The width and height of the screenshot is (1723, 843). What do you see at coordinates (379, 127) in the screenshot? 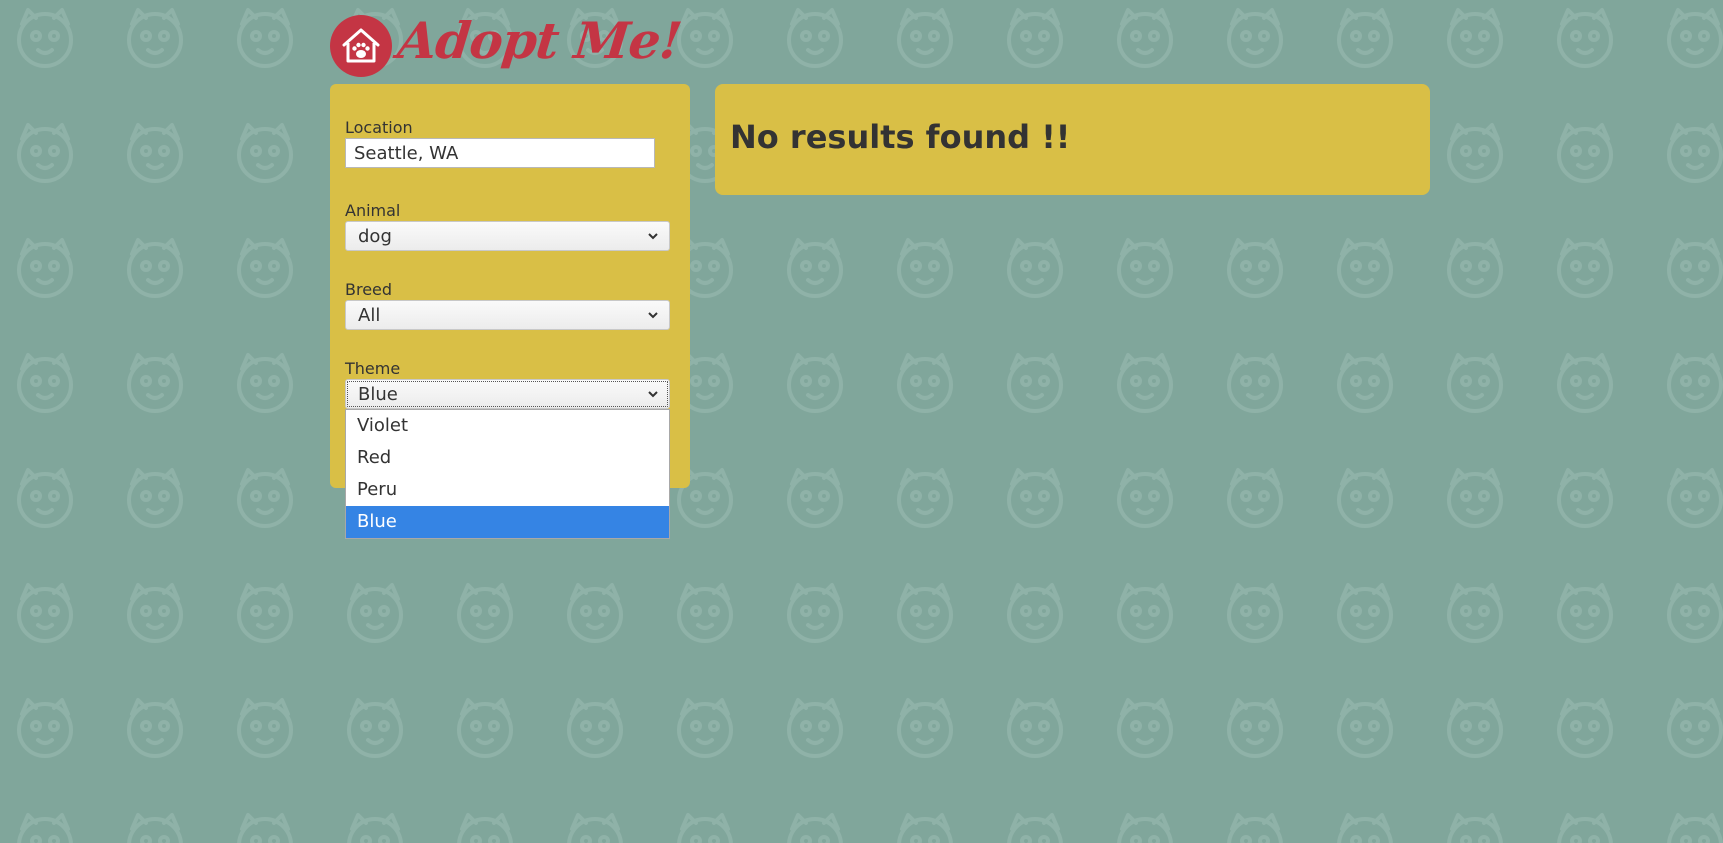
I see `location-label: Location` at bounding box center [379, 127].